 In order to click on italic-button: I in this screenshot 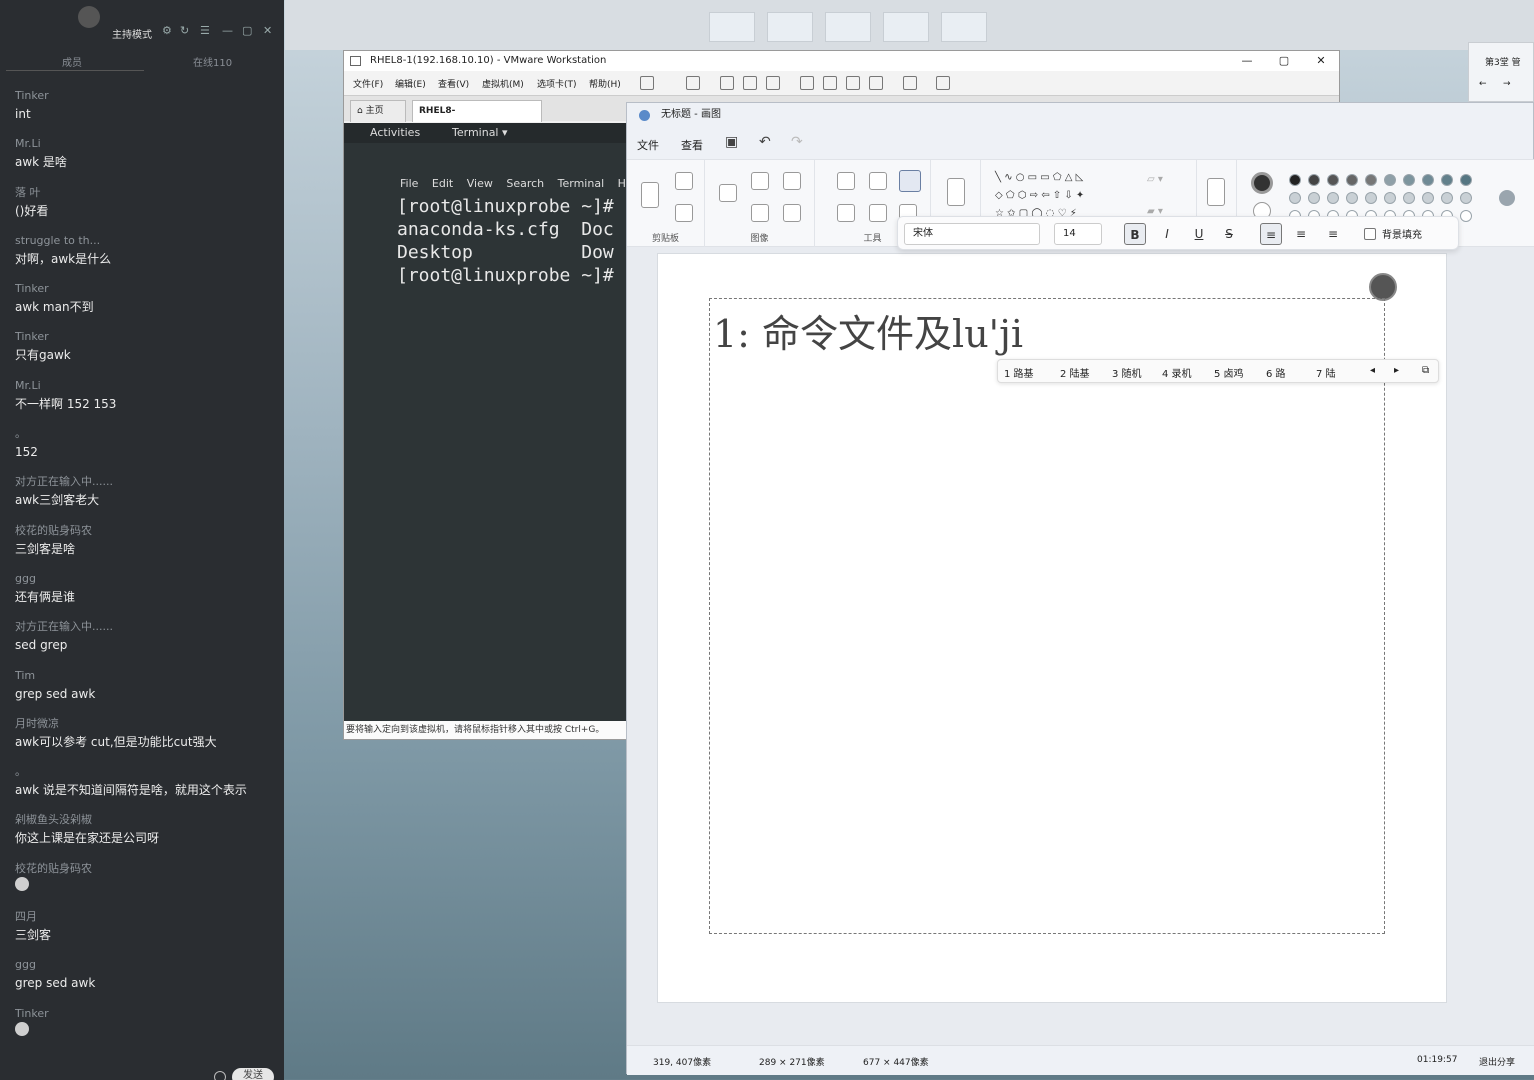, I will do `click(1167, 234)`.